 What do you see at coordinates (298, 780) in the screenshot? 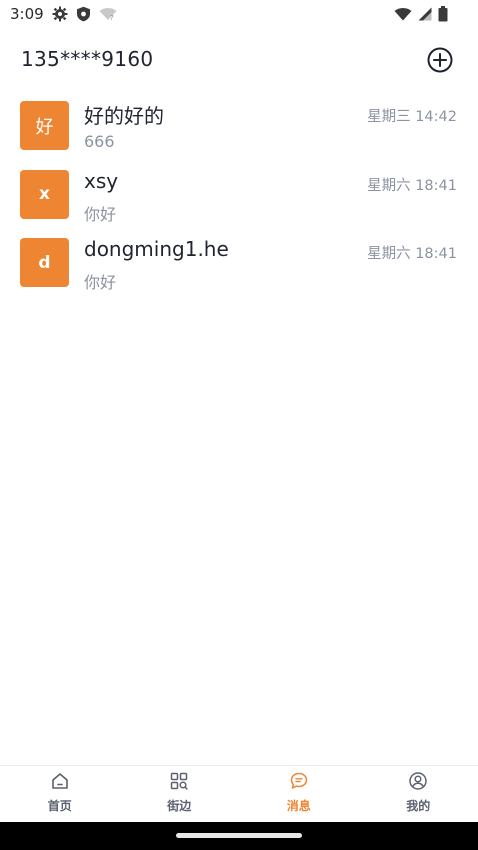
I see `chat-bubble-icon` at bounding box center [298, 780].